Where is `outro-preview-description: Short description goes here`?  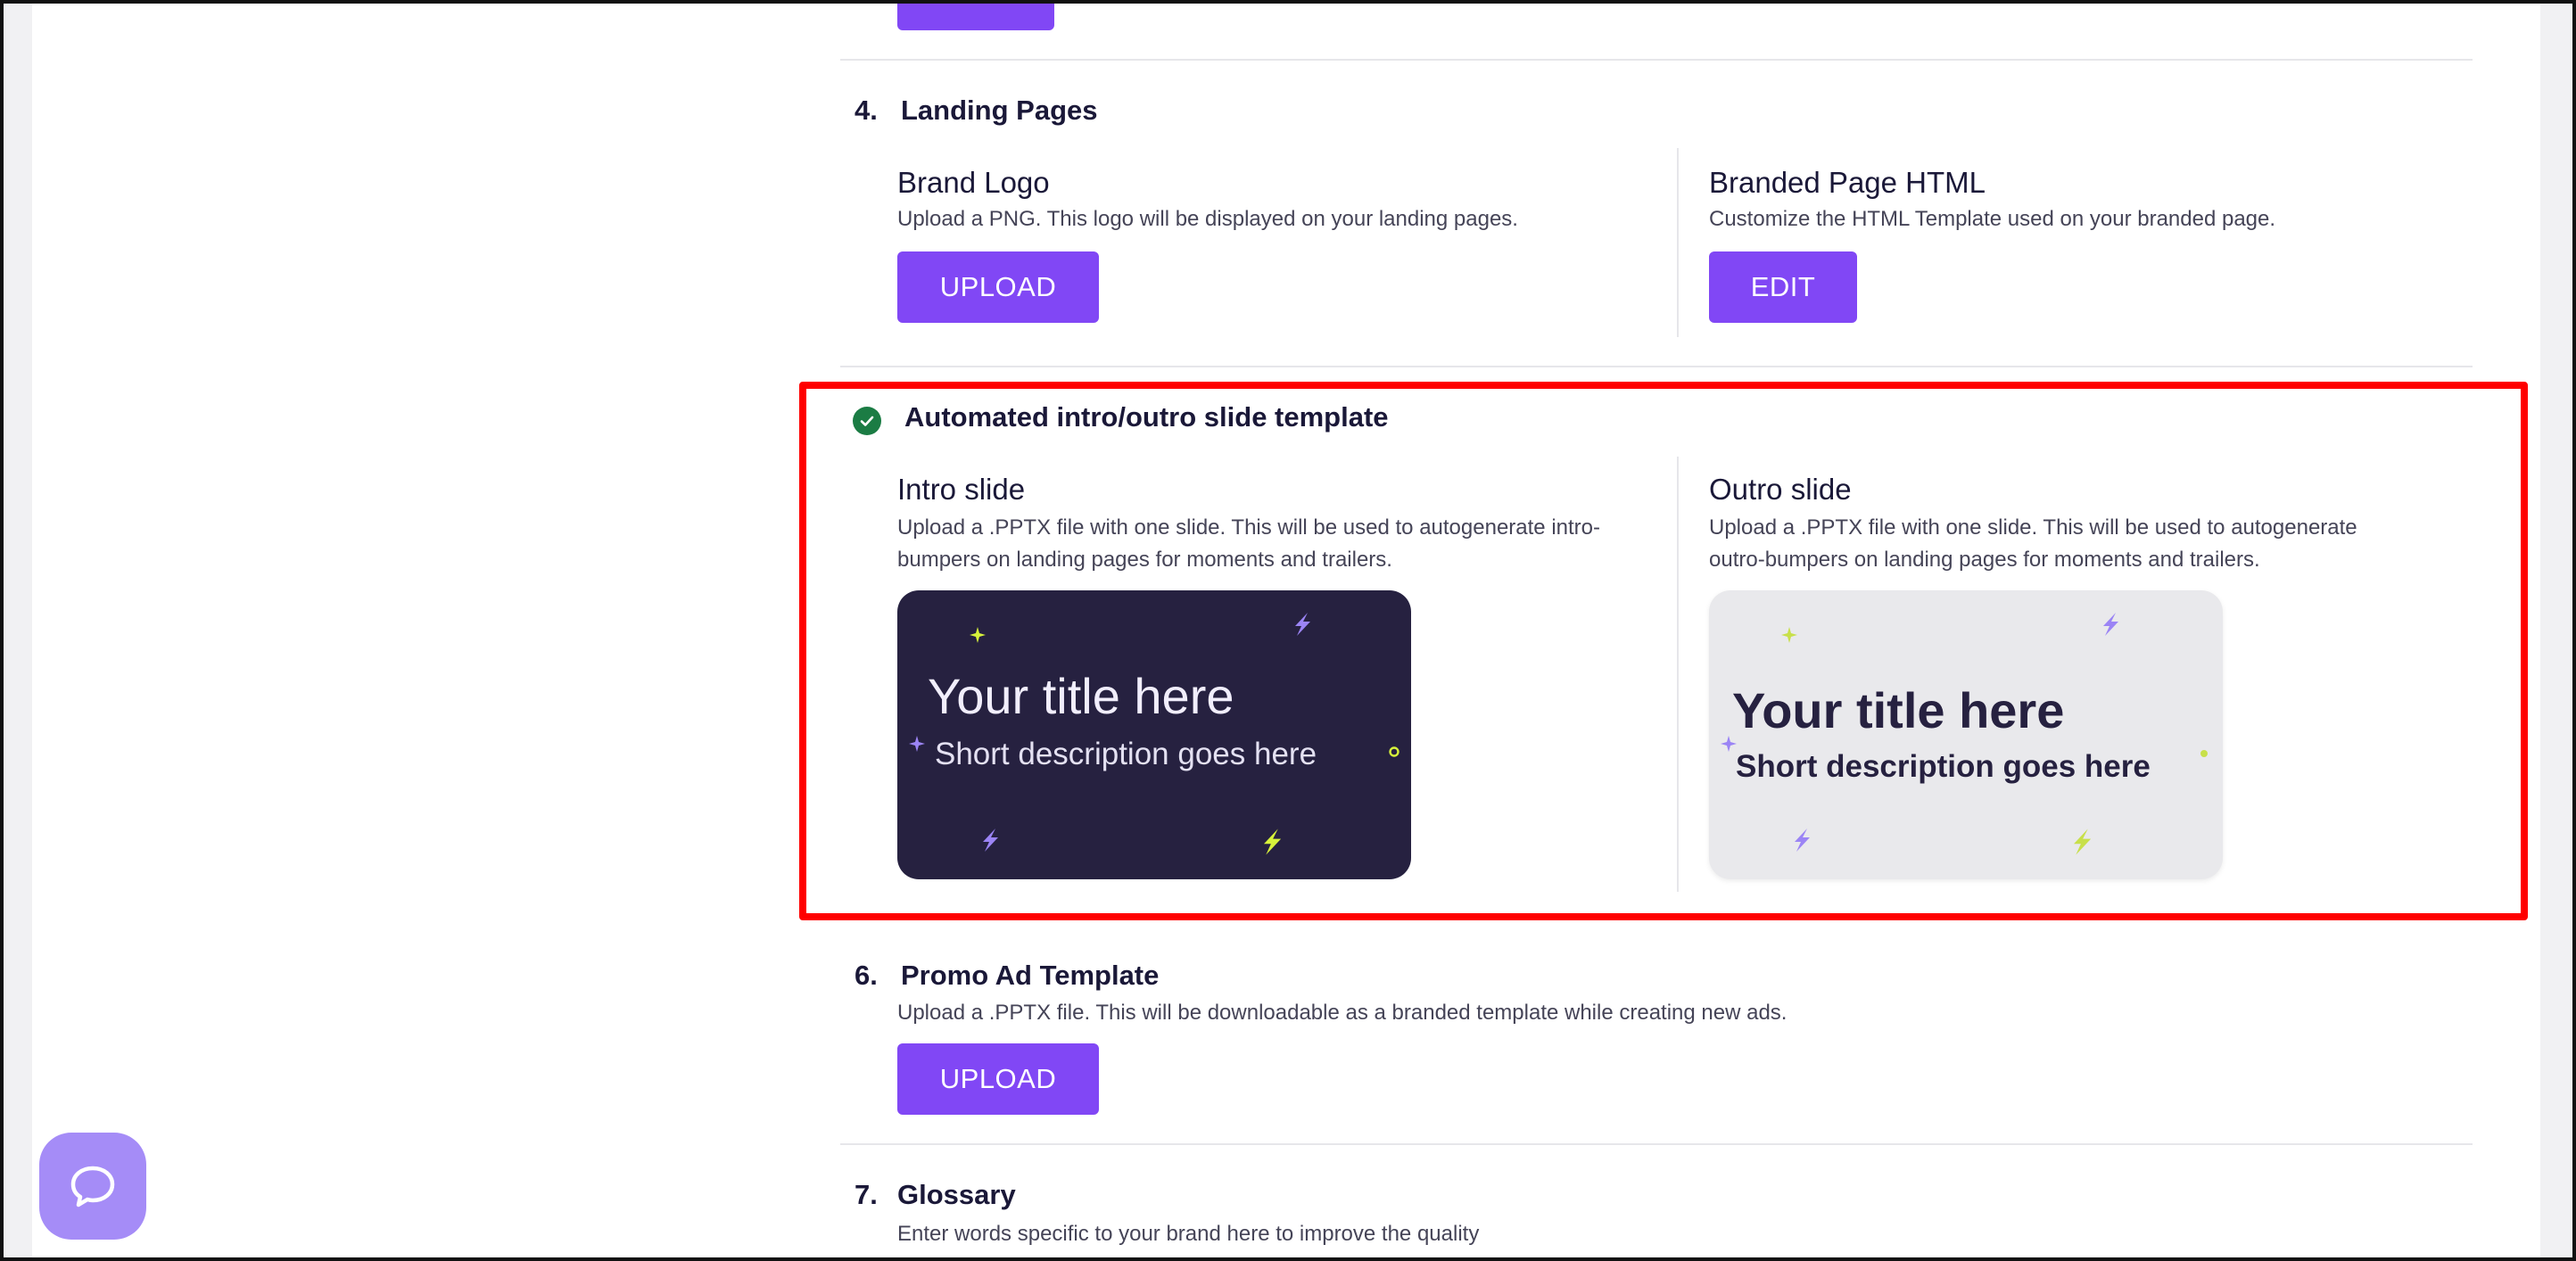 outro-preview-description: Short description goes here is located at coordinates (1944, 766).